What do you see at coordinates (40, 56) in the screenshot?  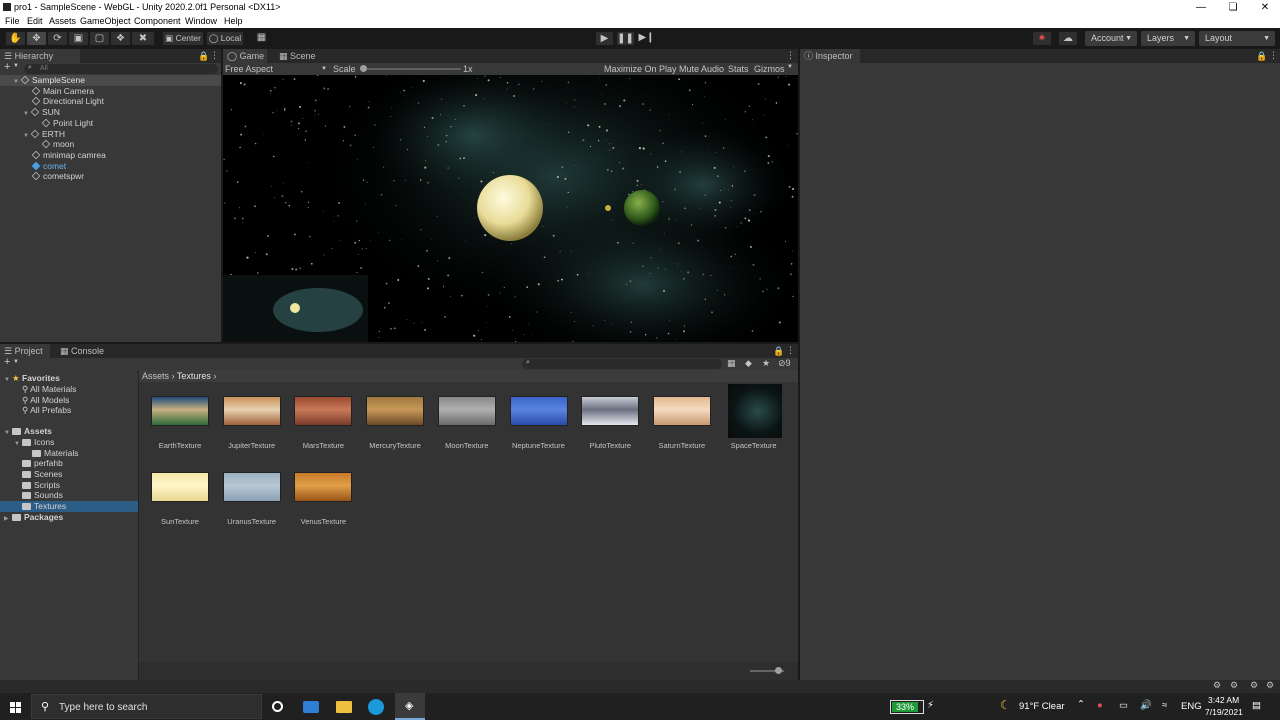 I see `tab-hierarchy: ☰ Hierarchy` at bounding box center [40, 56].